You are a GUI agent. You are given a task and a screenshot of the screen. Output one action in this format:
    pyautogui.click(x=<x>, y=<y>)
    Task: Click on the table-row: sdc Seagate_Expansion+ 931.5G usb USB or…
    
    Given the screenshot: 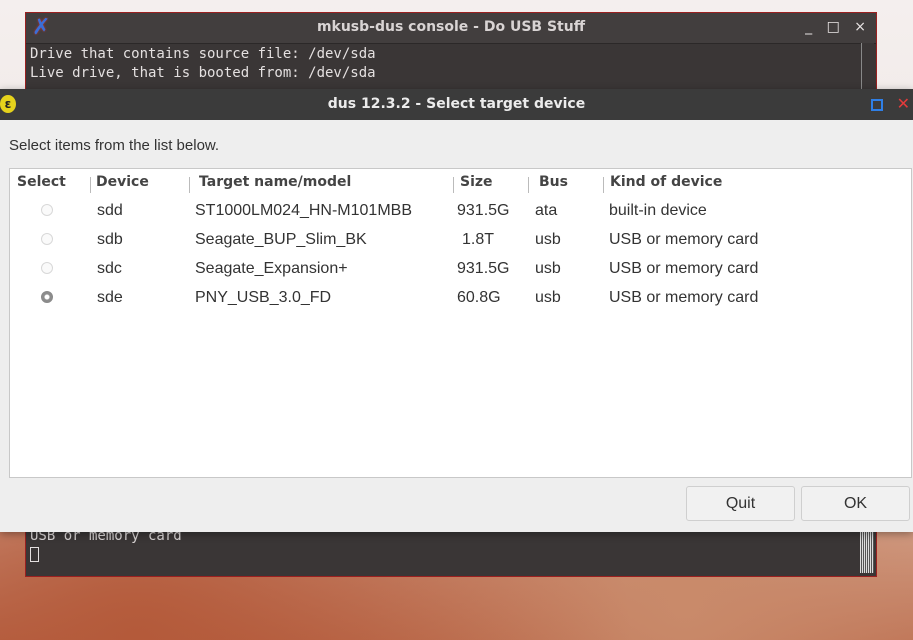 What is the action you would take?
    pyautogui.click(x=460, y=269)
    